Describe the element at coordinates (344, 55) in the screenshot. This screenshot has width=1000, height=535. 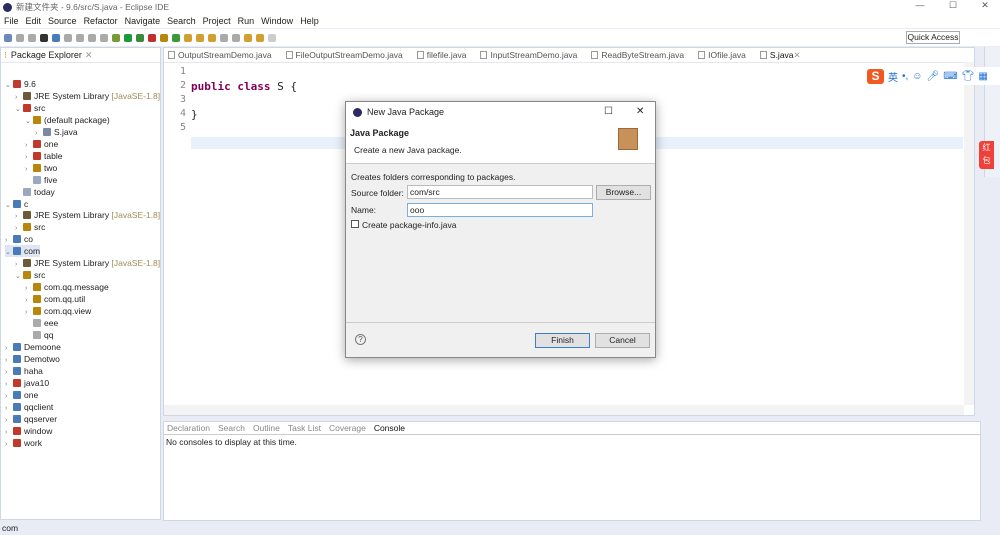
I see `editor-tab: FileOutputStreamDemo.java` at that location.